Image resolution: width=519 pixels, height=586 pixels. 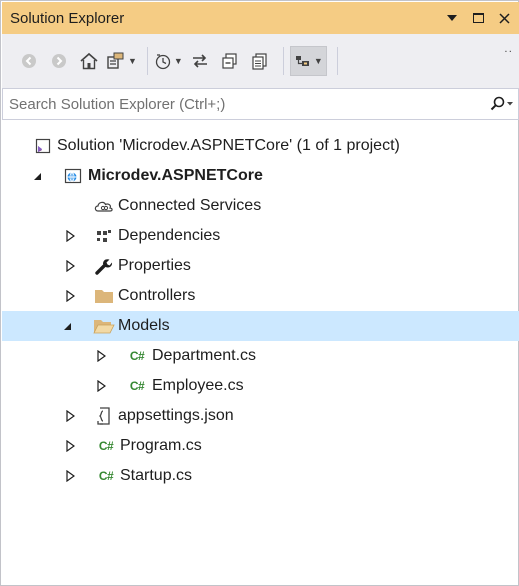 I want to click on back-icon, so click(x=29, y=61).